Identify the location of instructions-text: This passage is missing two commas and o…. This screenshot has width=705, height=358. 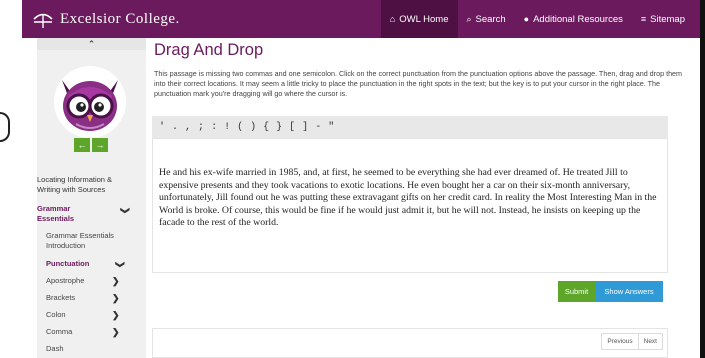
(418, 83).